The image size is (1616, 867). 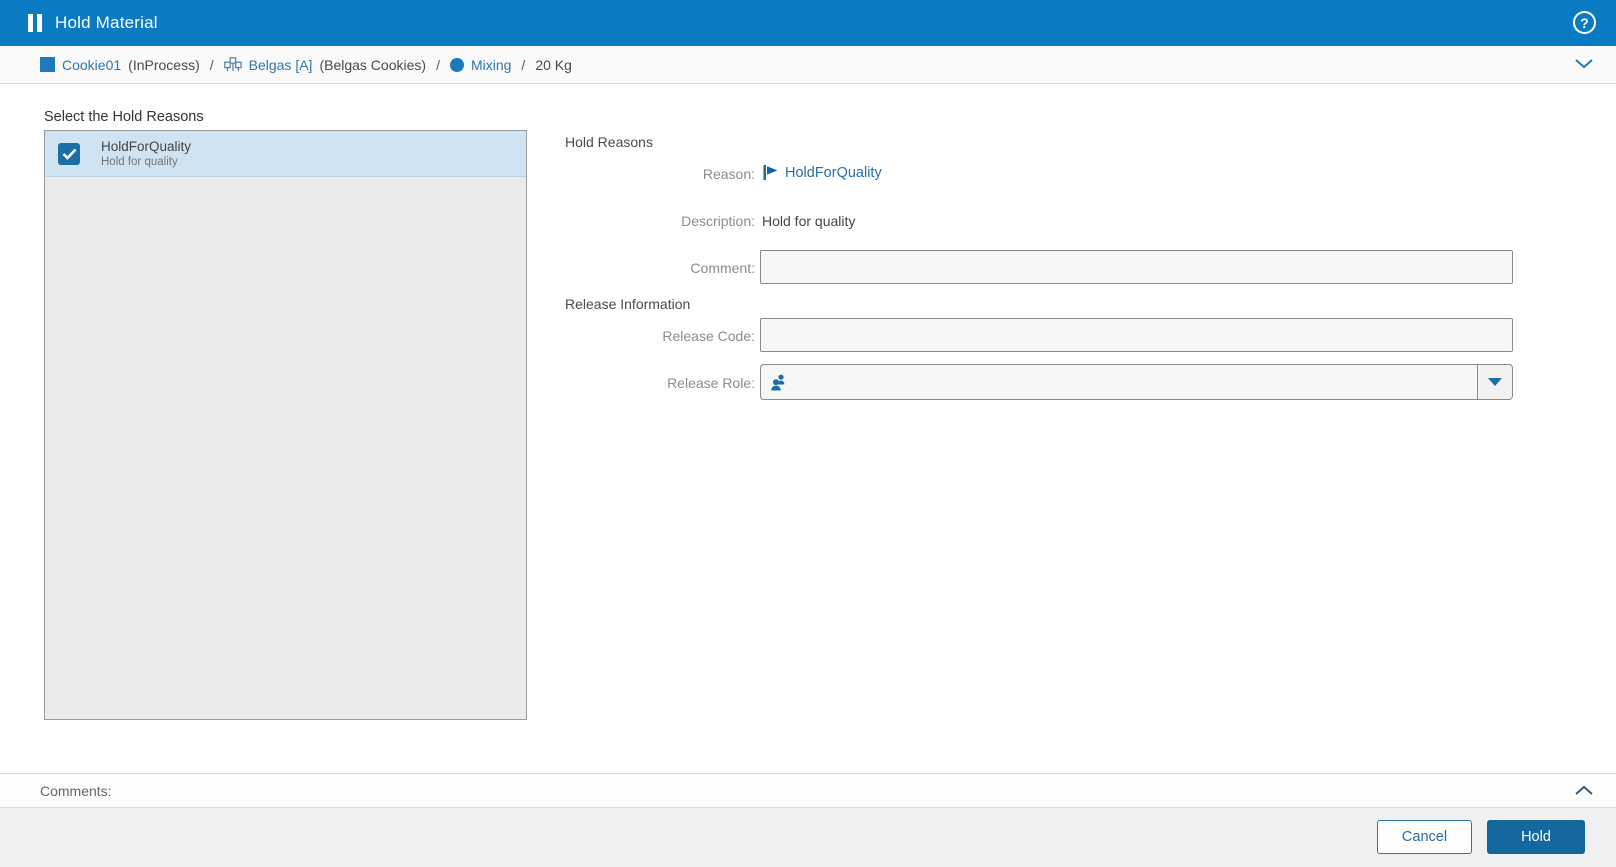 What do you see at coordinates (164, 64) in the screenshot?
I see `breadcrumb-material-status: (InProcess)` at bounding box center [164, 64].